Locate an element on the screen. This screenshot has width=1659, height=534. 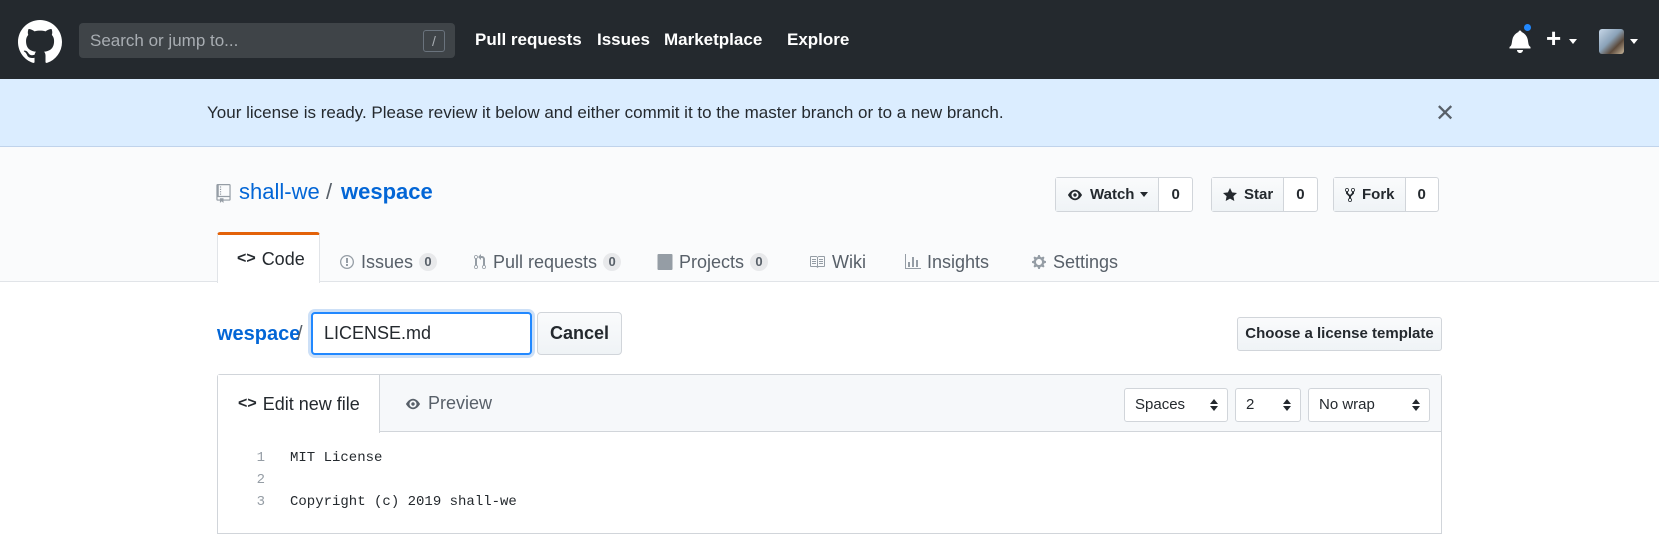
tab-pull-requests: Pull requests 0 is located at coordinates (547, 262).